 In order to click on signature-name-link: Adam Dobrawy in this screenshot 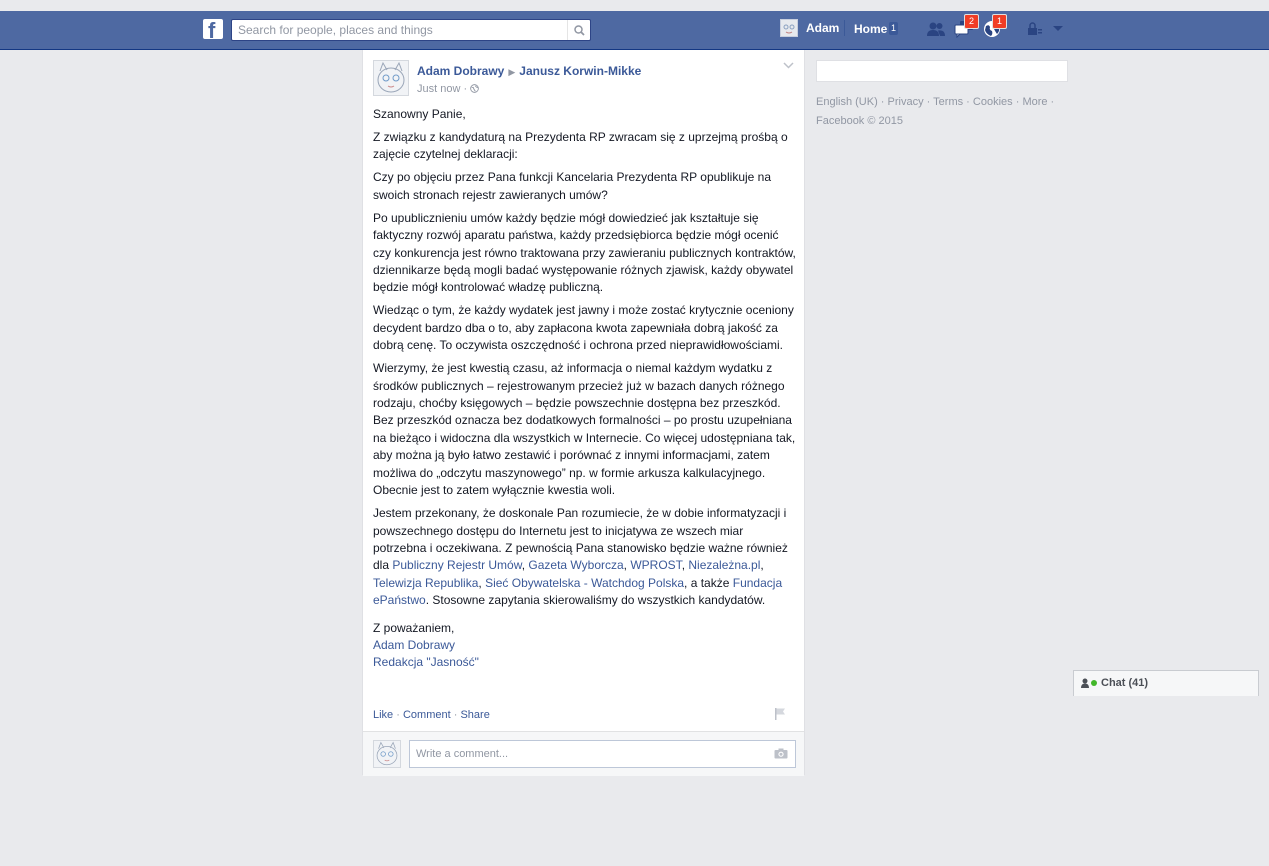, I will do `click(414, 645)`.